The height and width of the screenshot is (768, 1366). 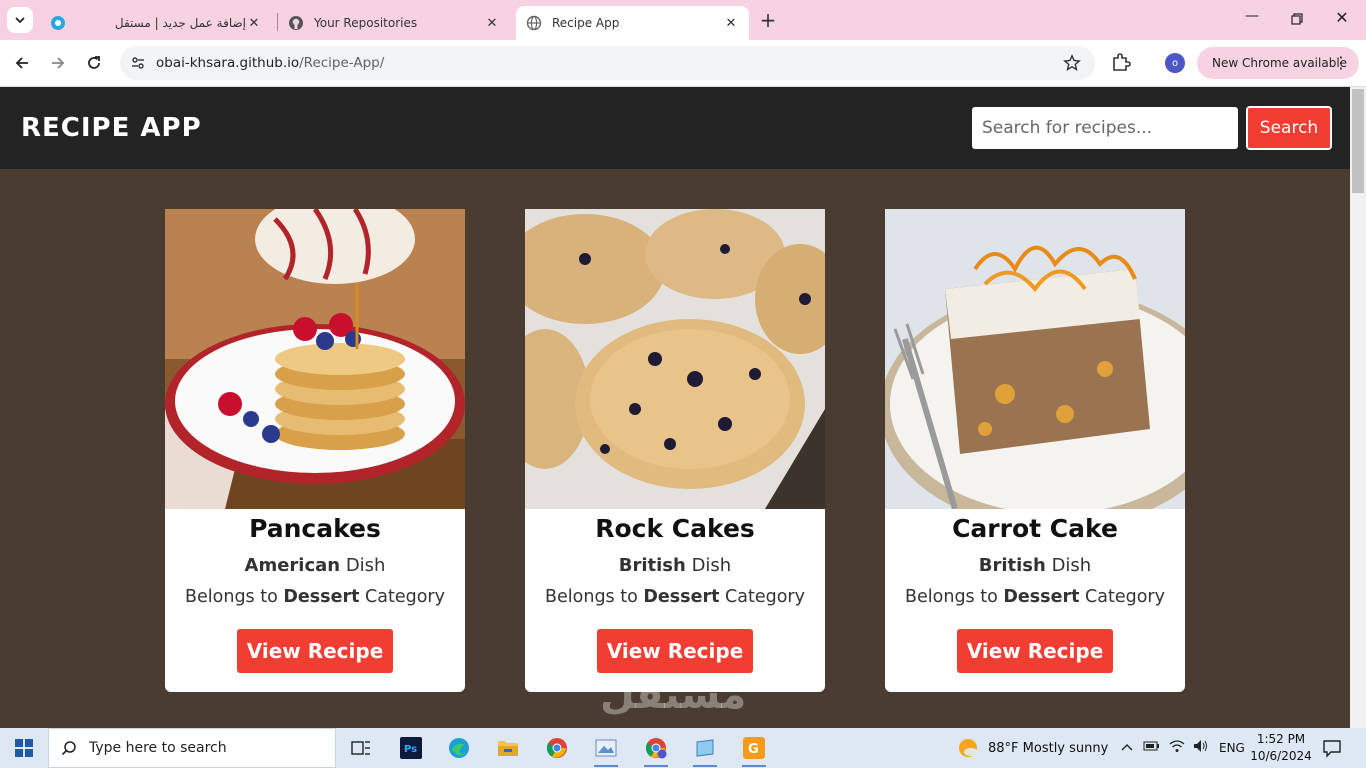 I want to click on recipe-search-input, so click(x=1105, y=128).